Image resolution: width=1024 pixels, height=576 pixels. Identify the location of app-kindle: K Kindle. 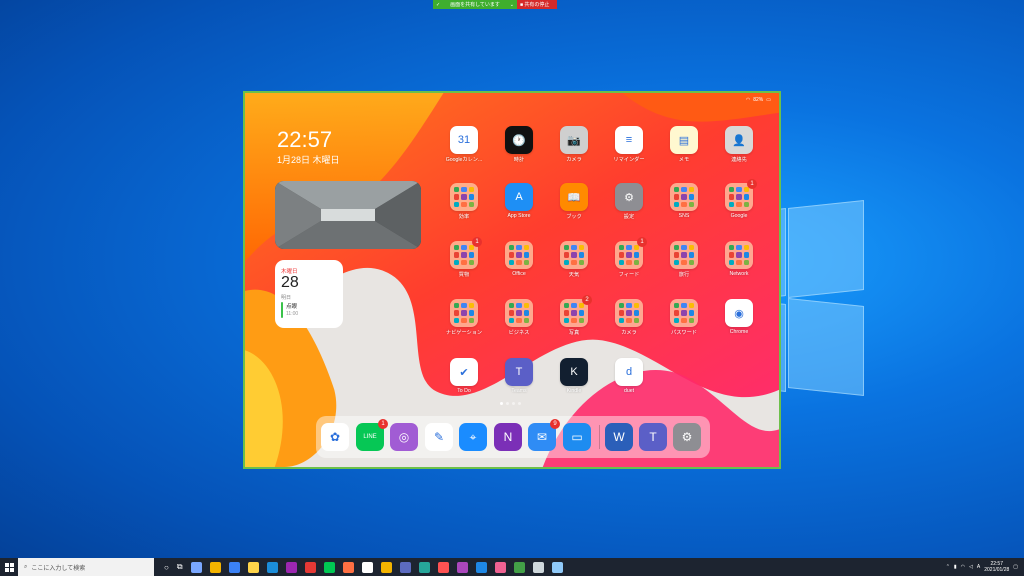
(574, 376).